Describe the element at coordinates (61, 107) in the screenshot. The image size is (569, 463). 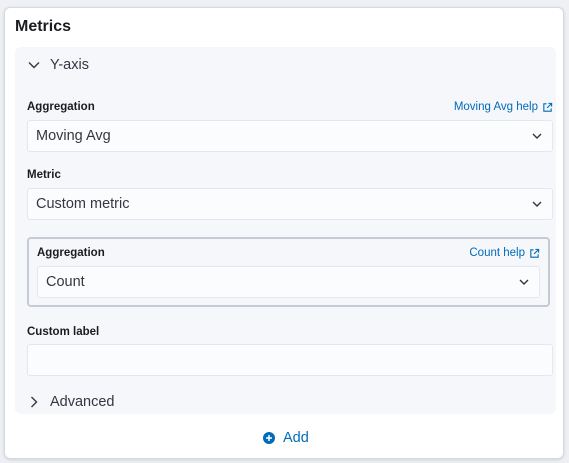
I see `aggregation-label: Aggregation` at that location.